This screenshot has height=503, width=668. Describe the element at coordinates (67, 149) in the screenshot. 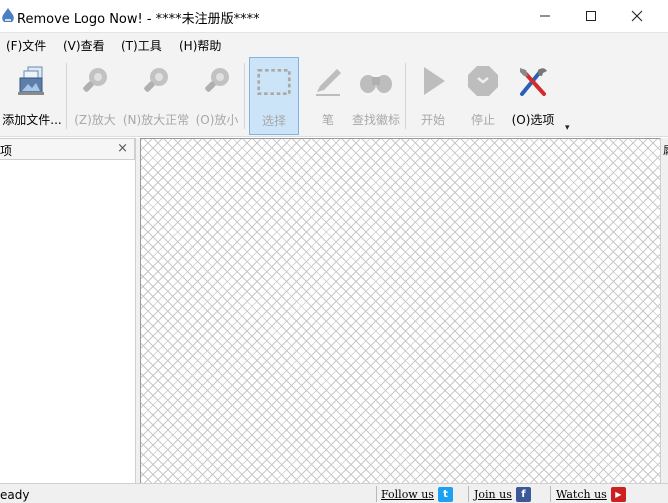

I see `left-panel-header: 项 ×` at that location.